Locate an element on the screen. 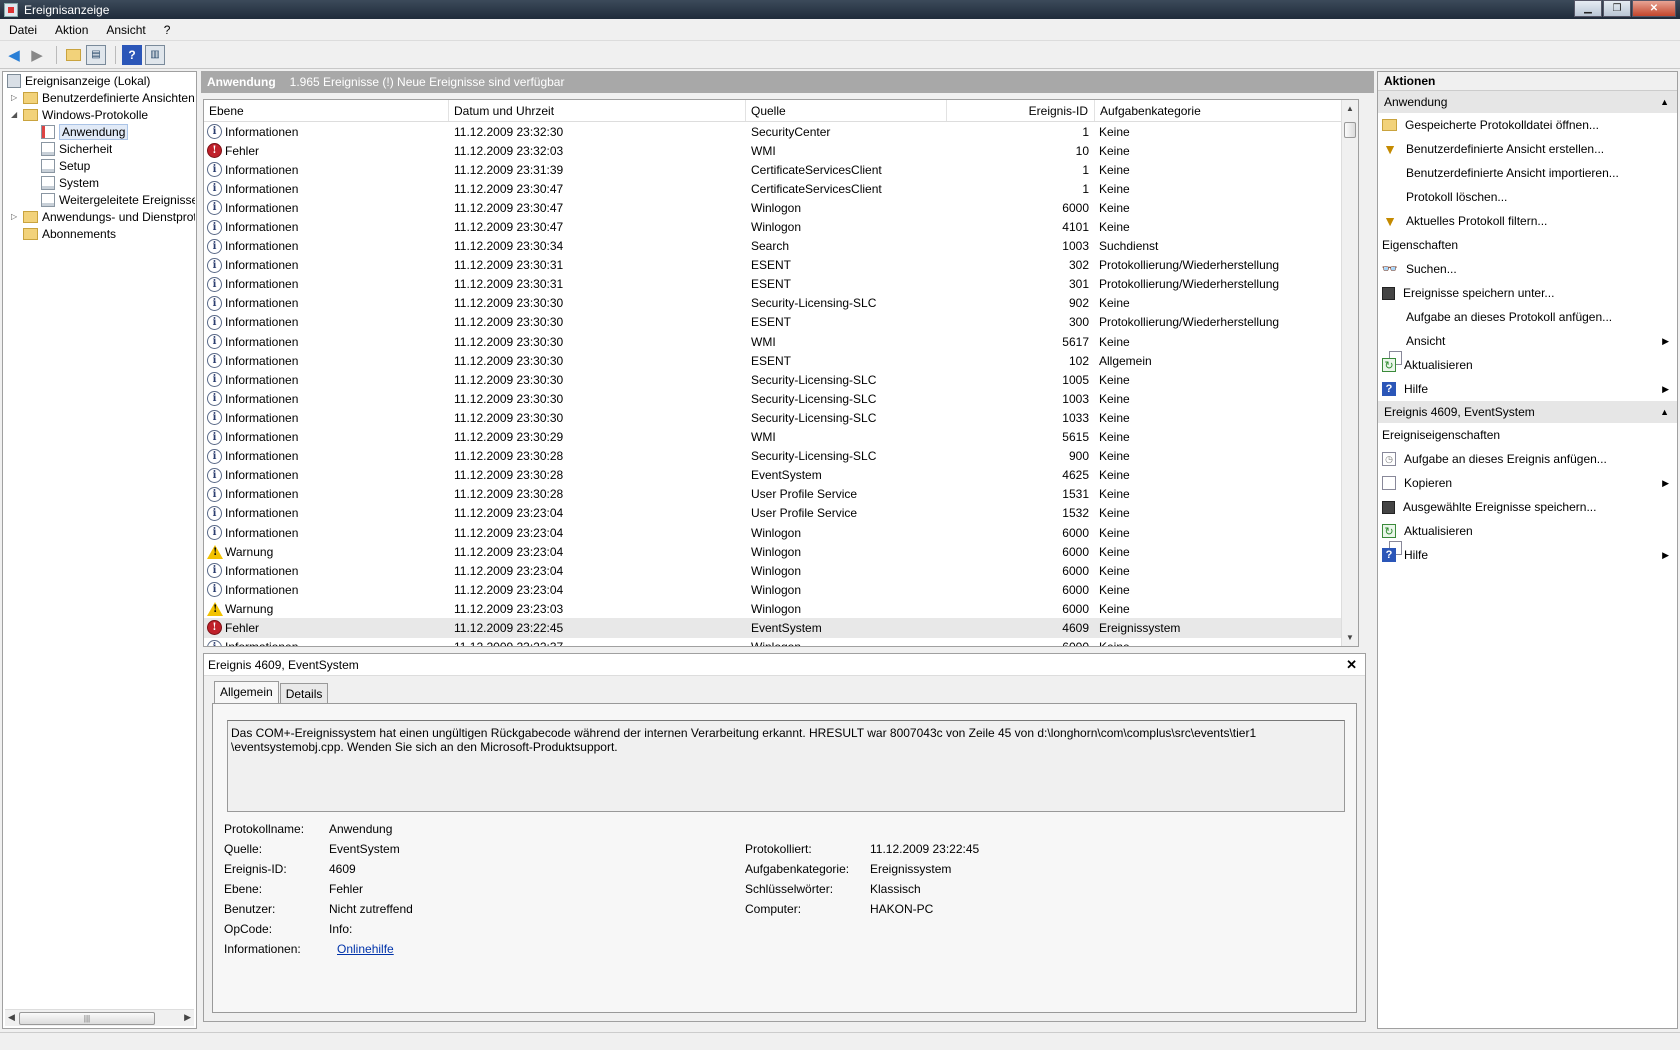  tree-item-custom-views: ▷ Benutzerdefinierte Ansichten is located at coordinates (103, 97).